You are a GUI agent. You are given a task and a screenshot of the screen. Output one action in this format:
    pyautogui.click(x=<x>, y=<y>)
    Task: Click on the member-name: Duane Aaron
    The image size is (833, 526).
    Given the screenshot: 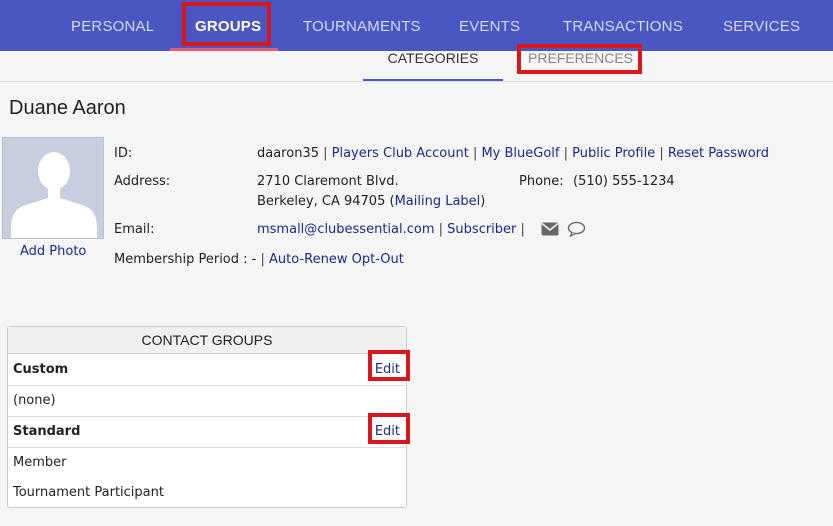 What is the action you would take?
    pyautogui.click(x=67, y=108)
    